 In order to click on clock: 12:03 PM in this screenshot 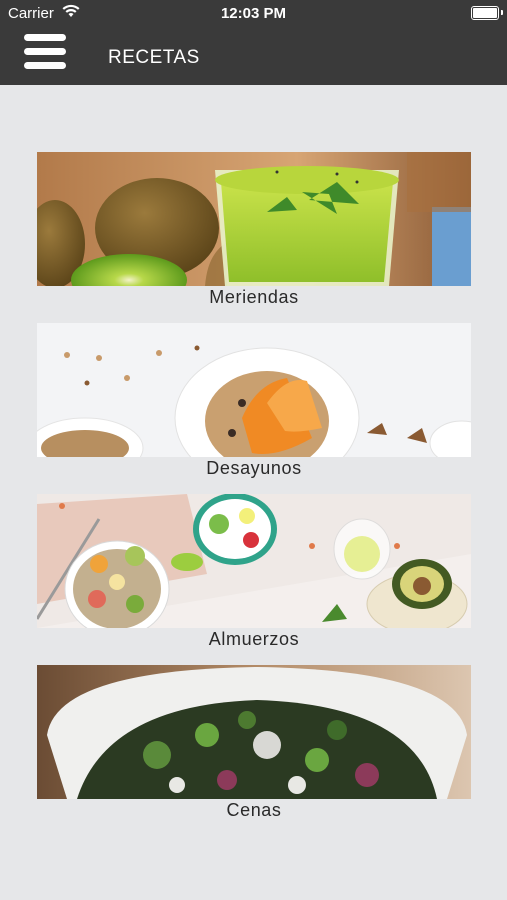, I will do `click(253, 13)`.